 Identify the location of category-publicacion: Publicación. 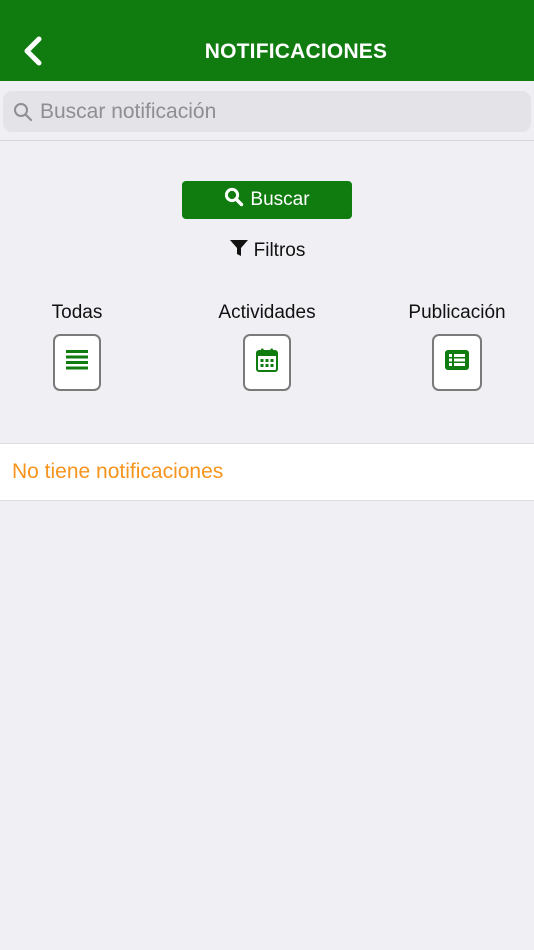
(457, 346).